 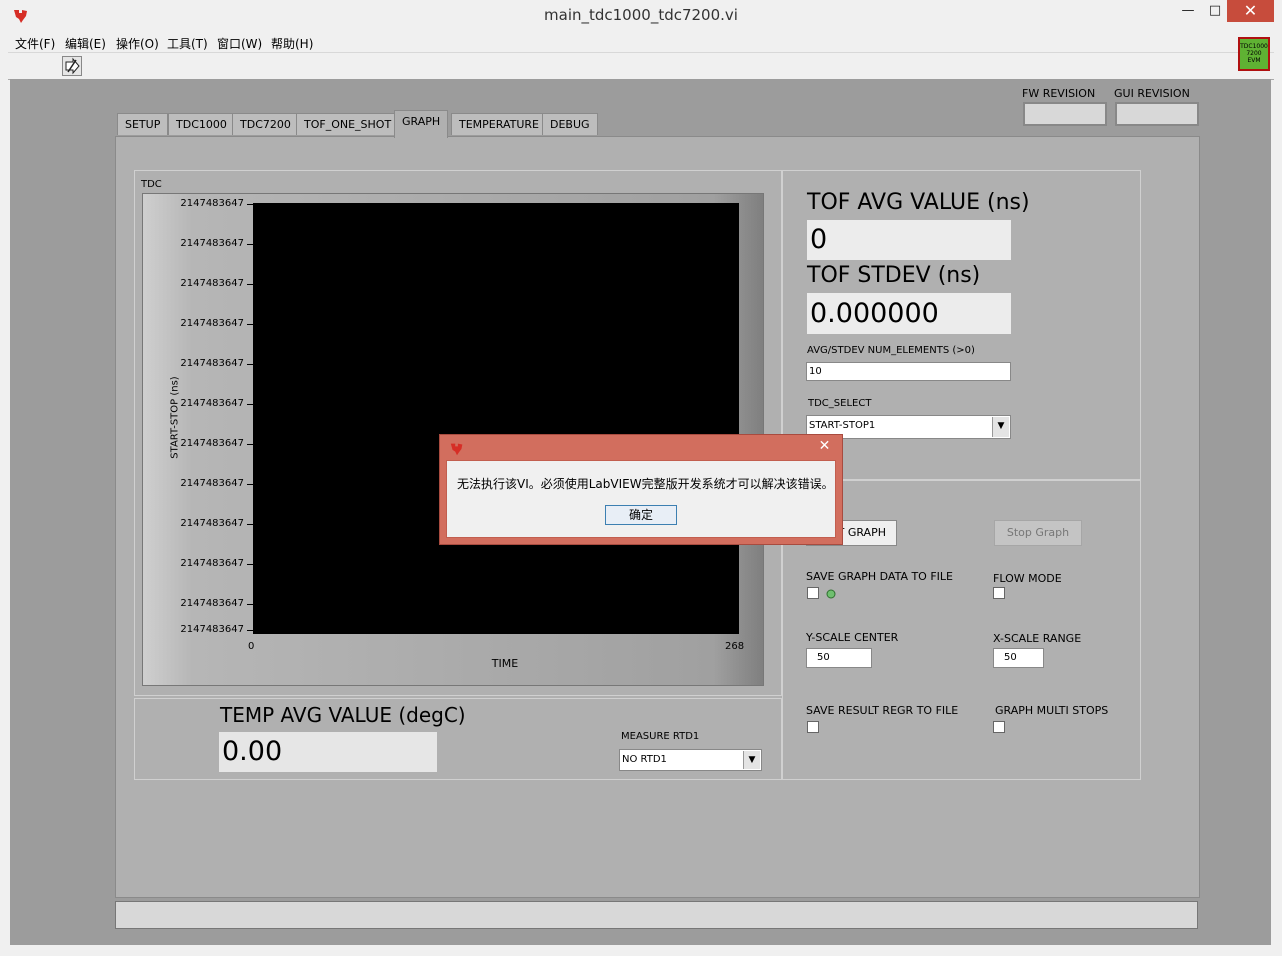 What do you see at coordinates (734, 646) in the screenshot?
I see `x-axis-max: 268` at bounding box center [734, 646].